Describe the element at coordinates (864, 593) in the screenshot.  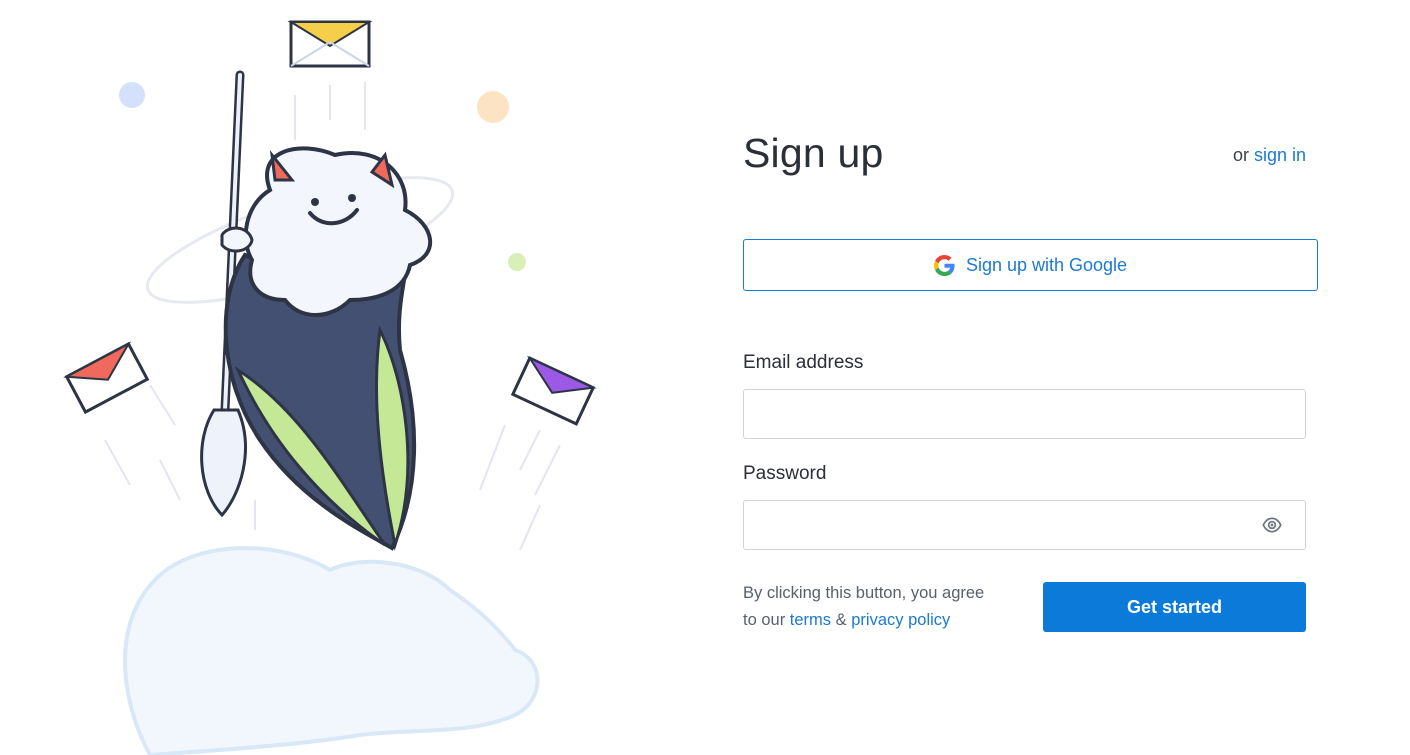
I see `terms-line-1: By clicking this button, you agree` at that location.